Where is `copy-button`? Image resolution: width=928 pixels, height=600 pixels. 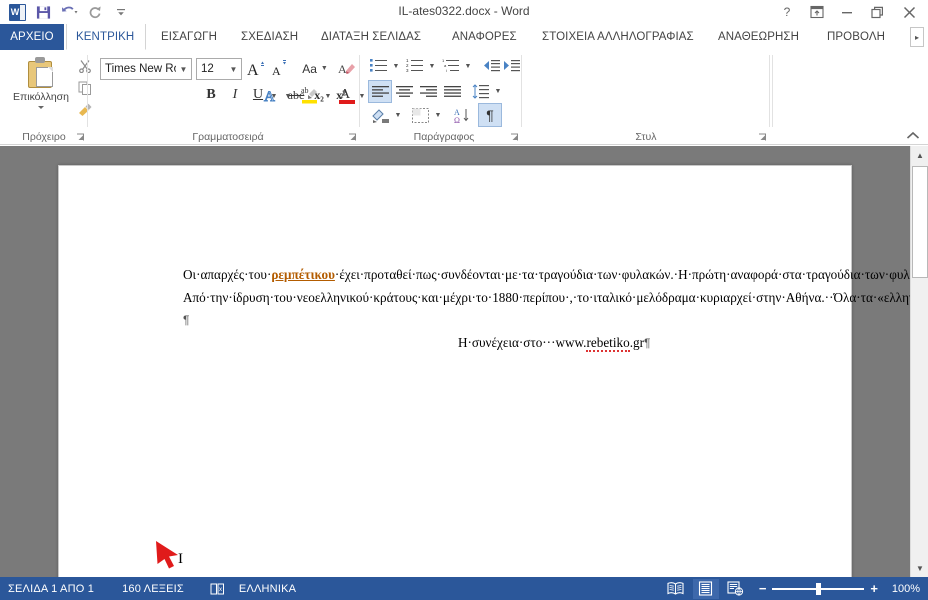 copy-button is located at coordinates (85, 87).